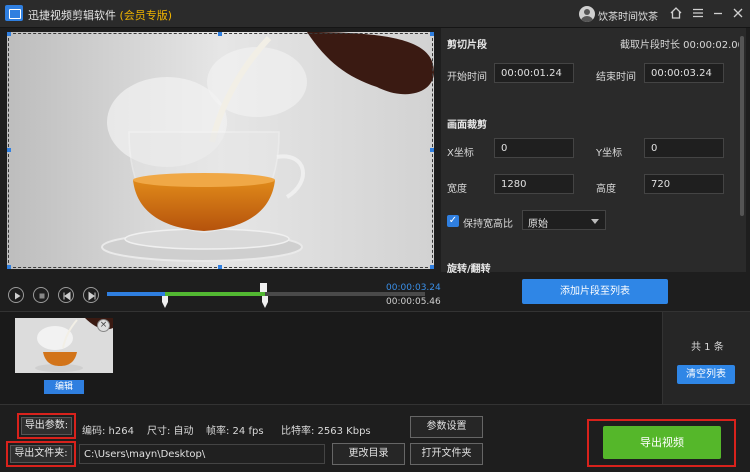 The height and width of the screenshot is (472, 750). Describe the element at coordinates (534, 184) in the screenshot. I see `width-input: 1280` at that location.